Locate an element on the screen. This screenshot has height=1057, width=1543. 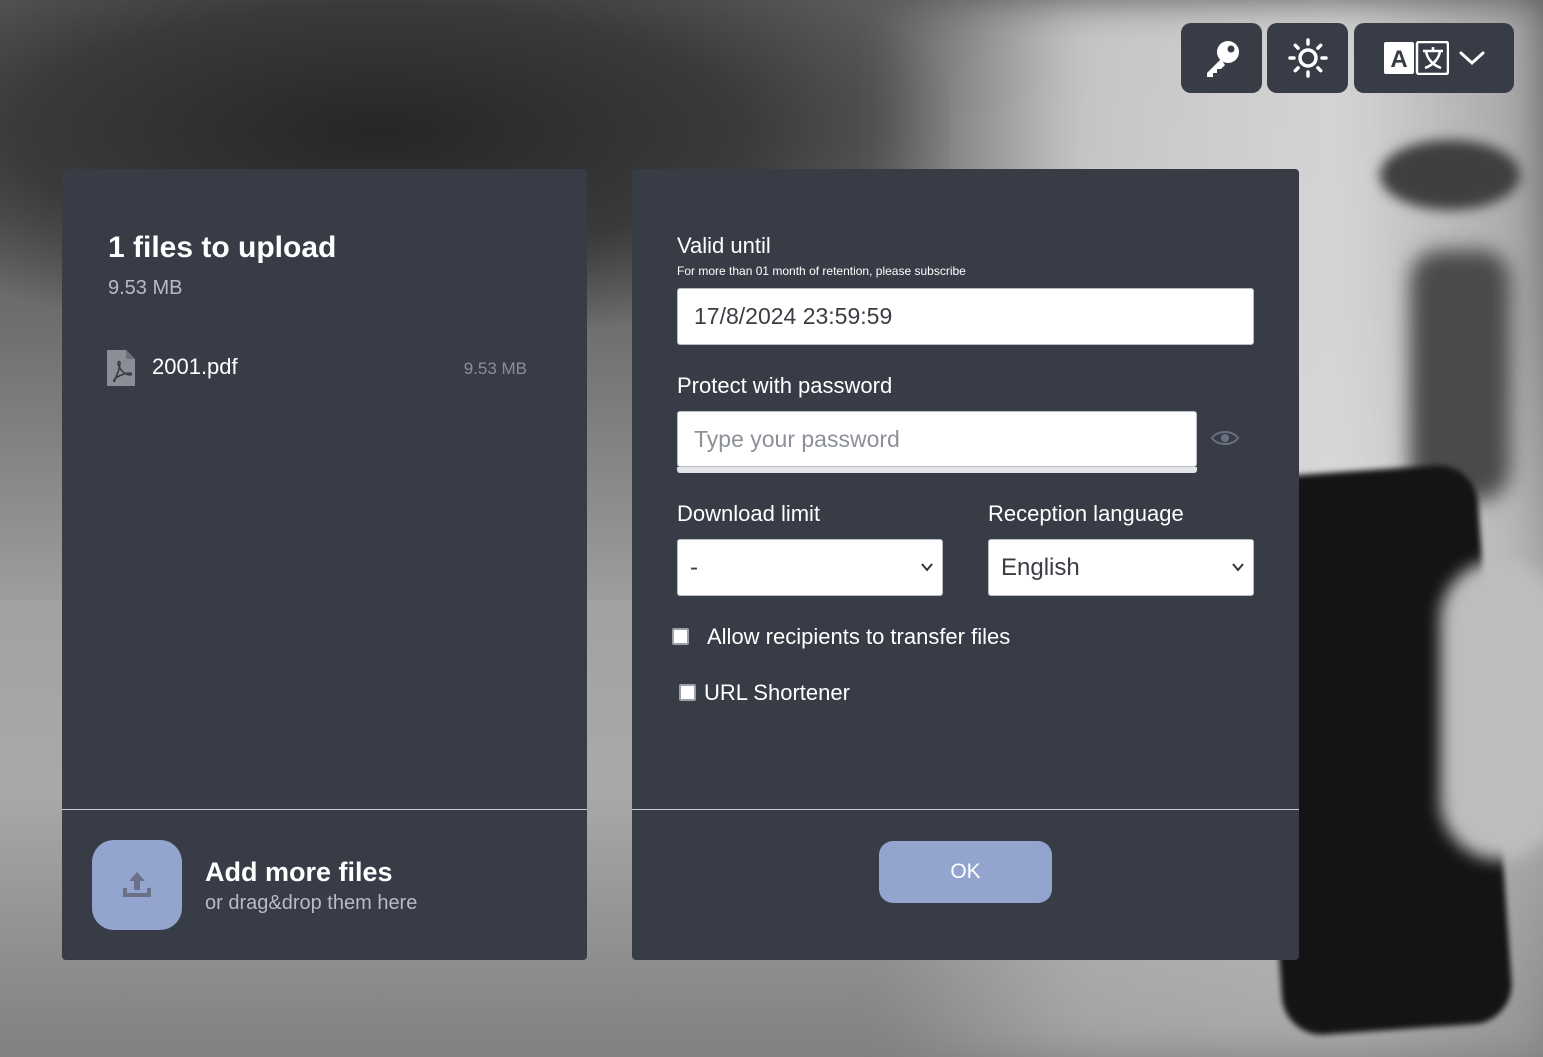
valid-until-input: 17/8/2024 23:59:59 is located at coordinates (965, 316).